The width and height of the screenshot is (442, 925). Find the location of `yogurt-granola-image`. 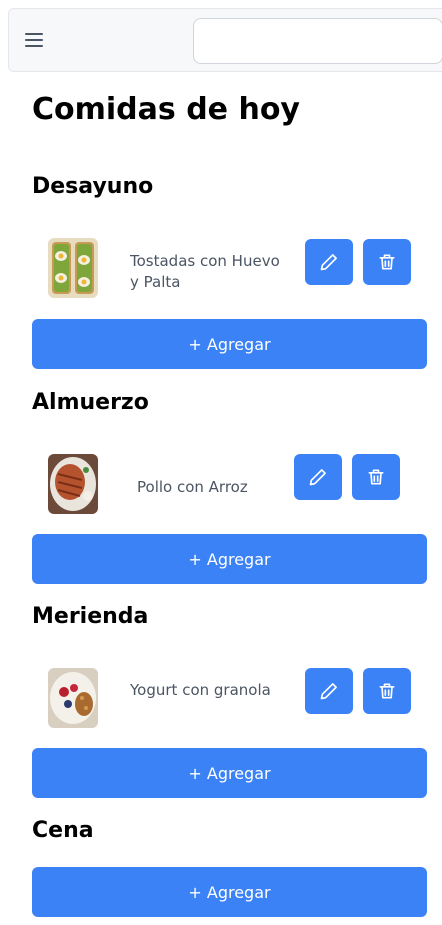

yogurt-granola-image is located at coordinates (73, 698).